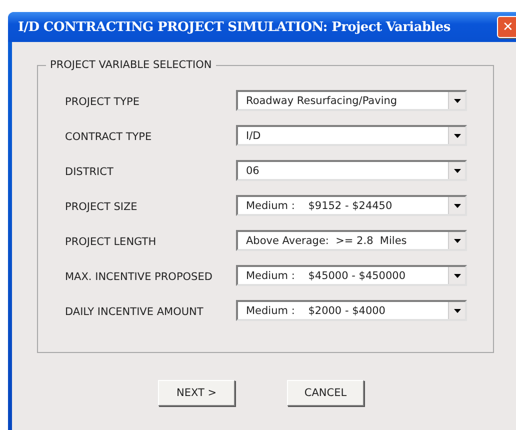 This screenshot has height=430, width=516. I want to click on field-label: PROJECT SIZE, so click(101, 206).